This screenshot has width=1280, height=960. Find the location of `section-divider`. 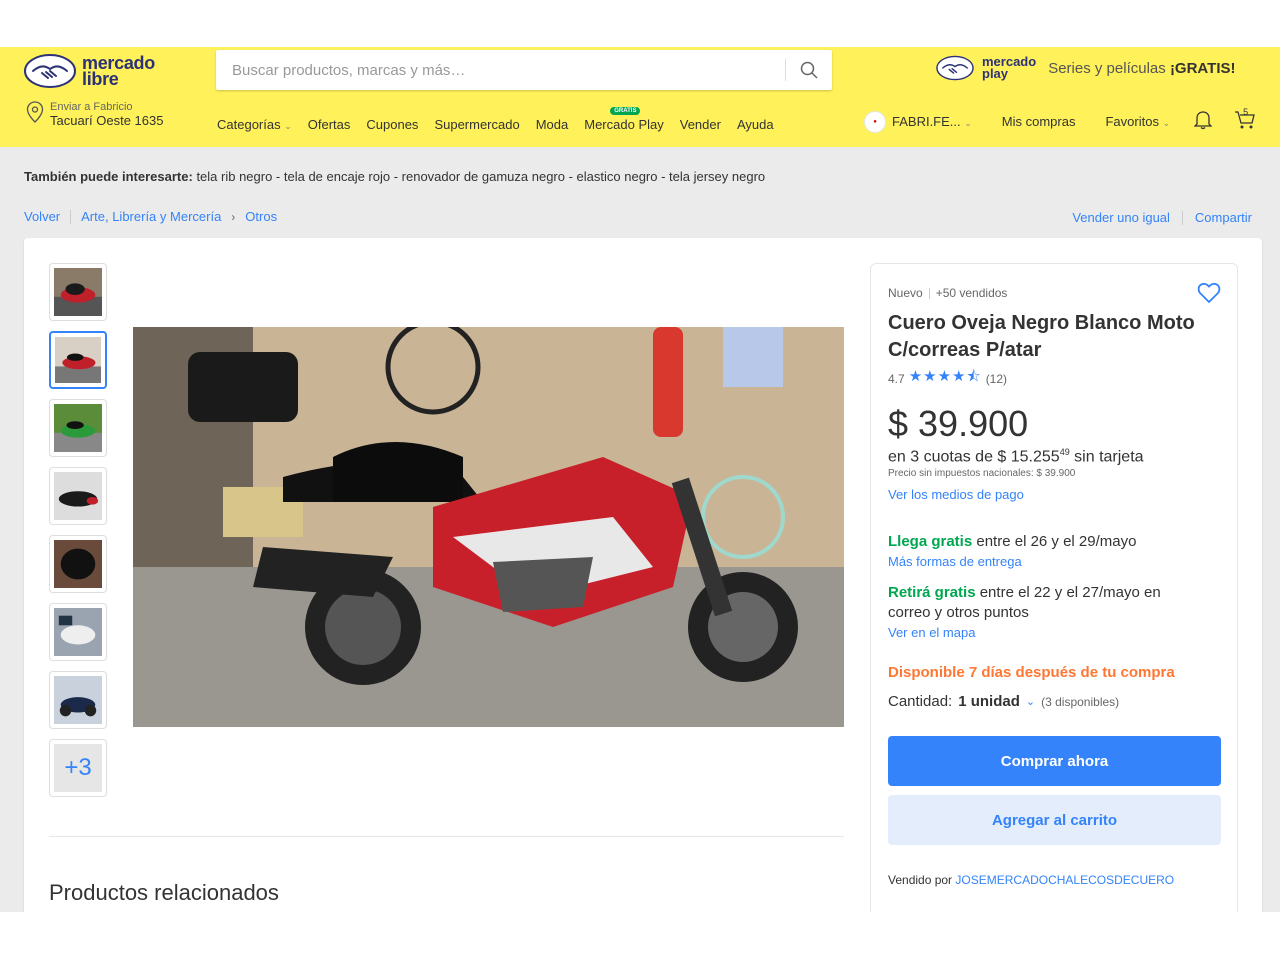

section-divider is located at coordinates (446, 836).